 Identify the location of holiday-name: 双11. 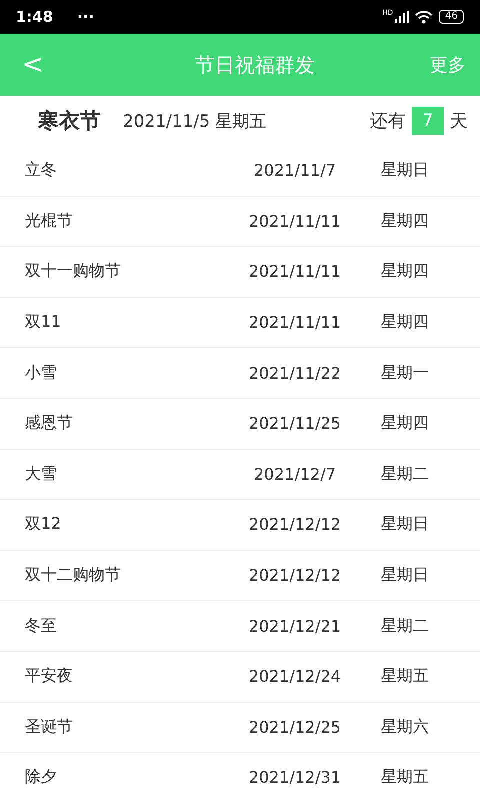
(43, 323).